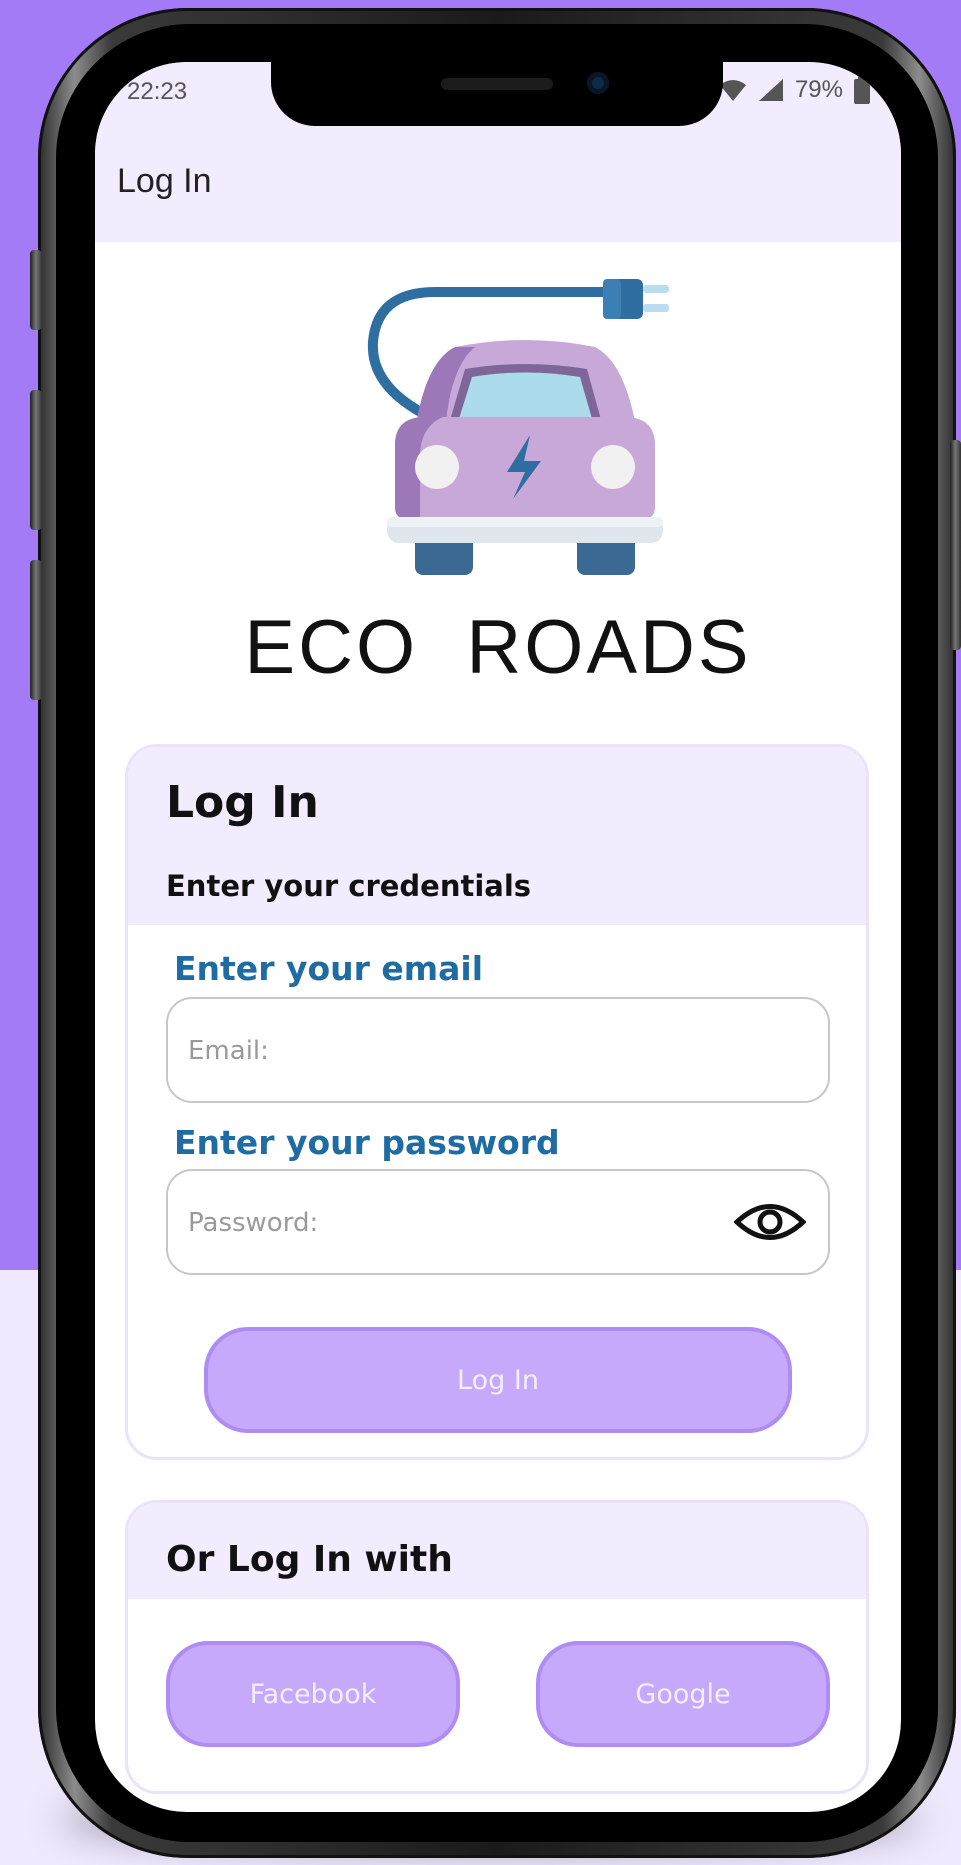 This screenshot has width=961, height=1865. Describe the element at coordinates (518, 427) in the screenshot. I see `electric-car-logo-icon` at that location.